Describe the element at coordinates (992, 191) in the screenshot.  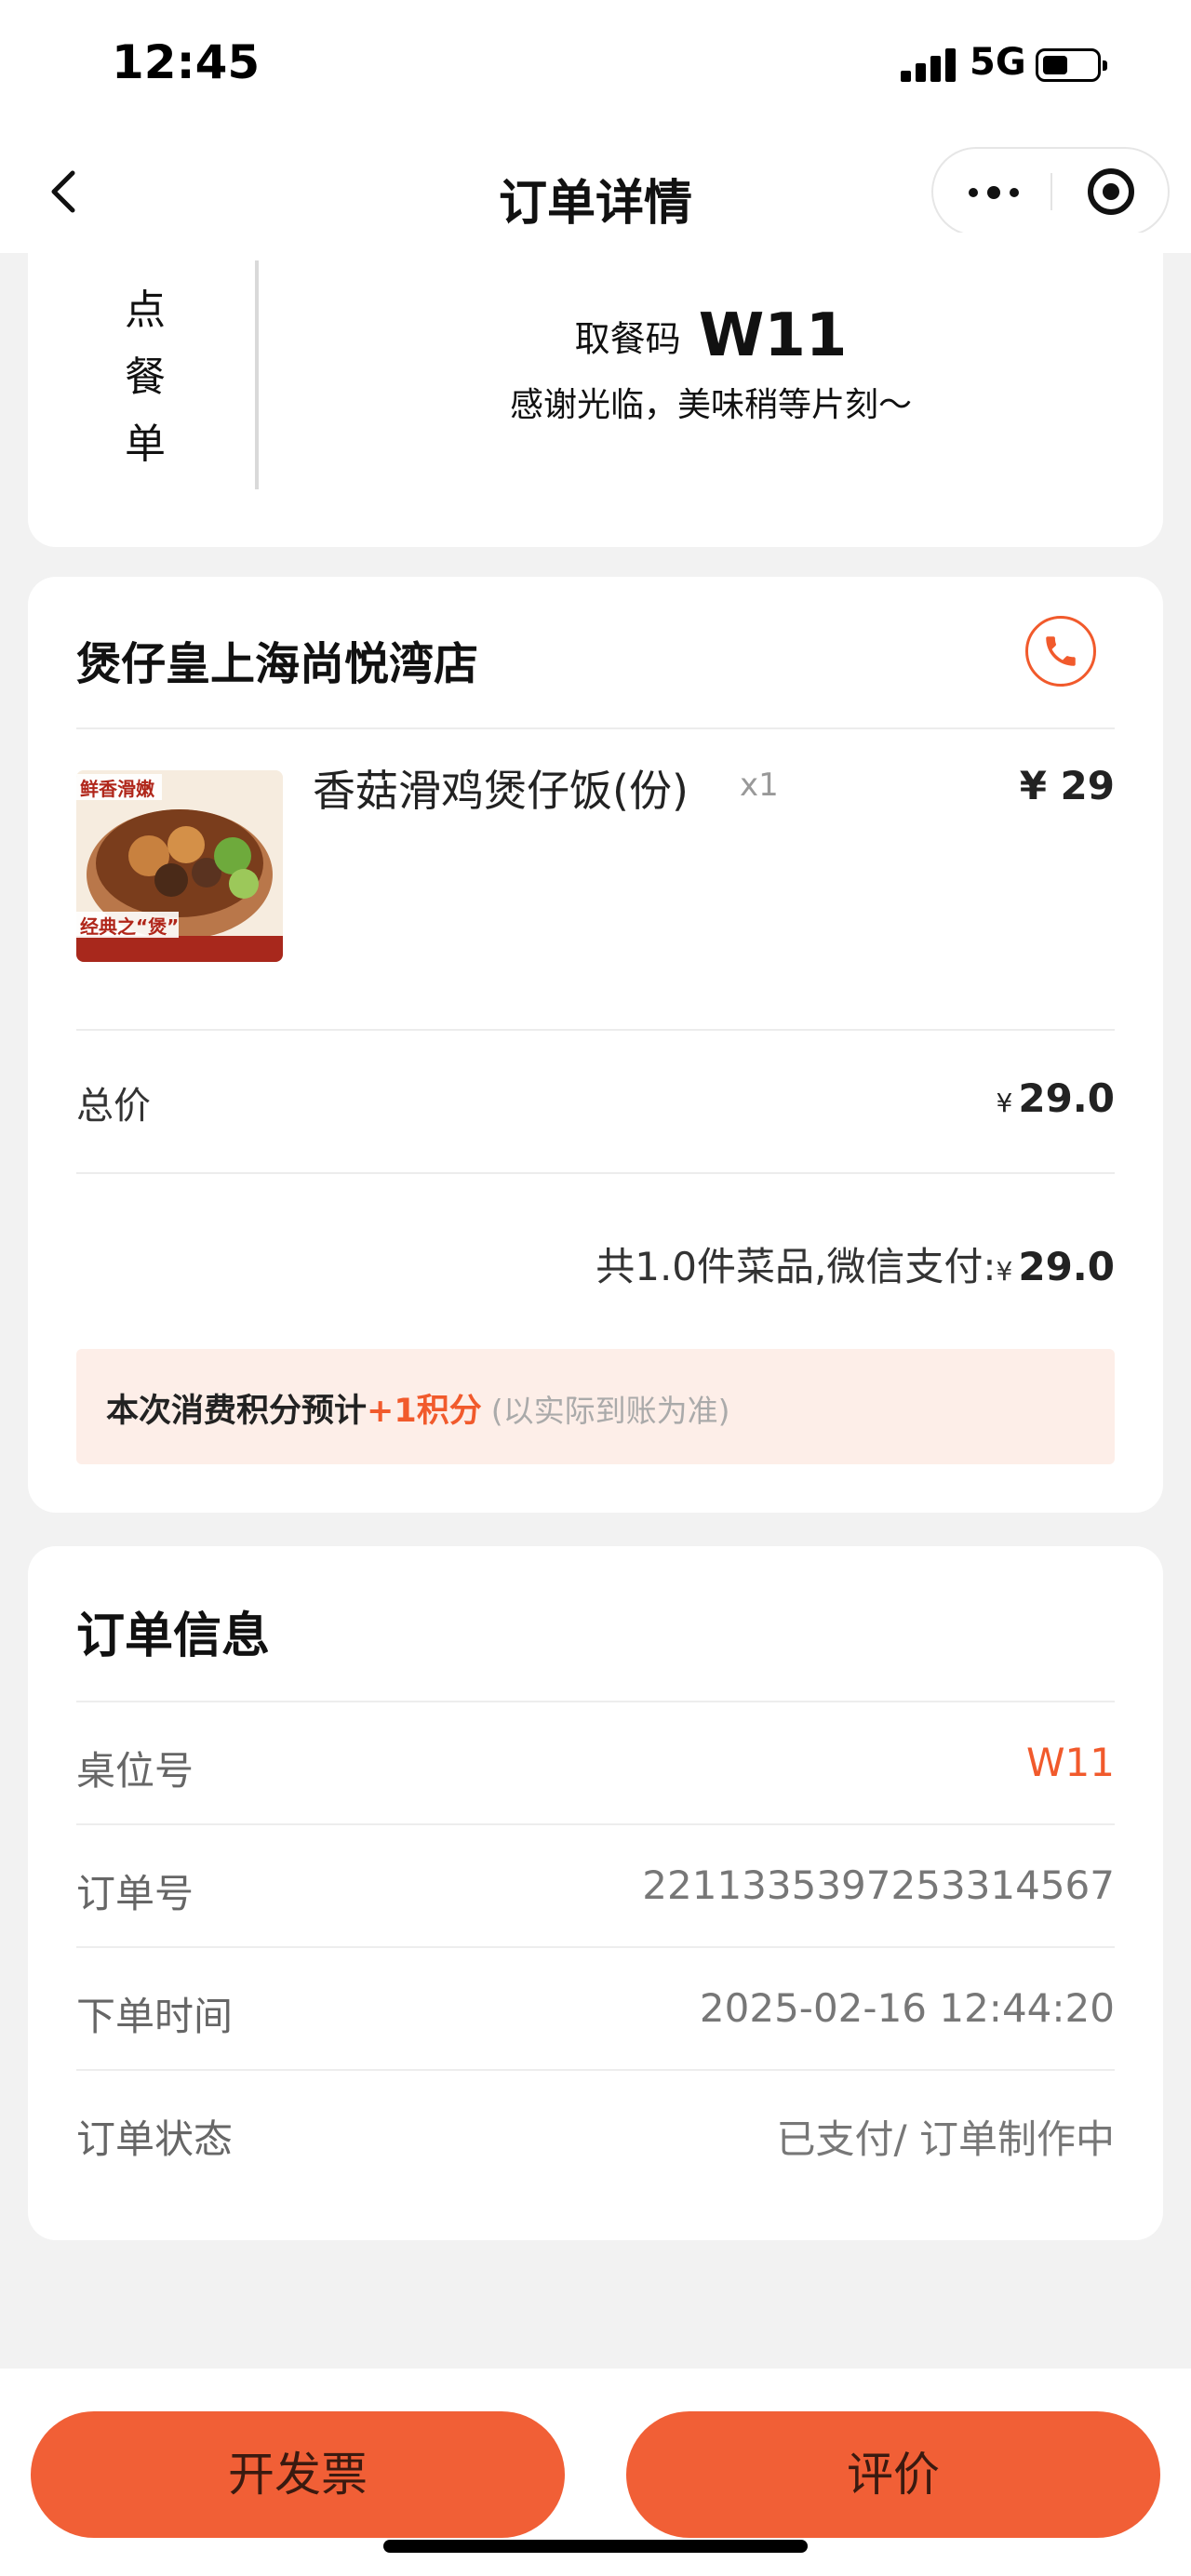
I see `more-icon` at that location.